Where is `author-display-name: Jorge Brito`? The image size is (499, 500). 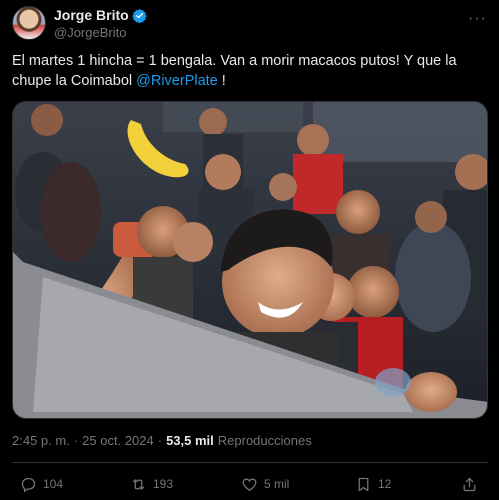 author-display-name: Jorge Brito is located at coordinates (91, 15).